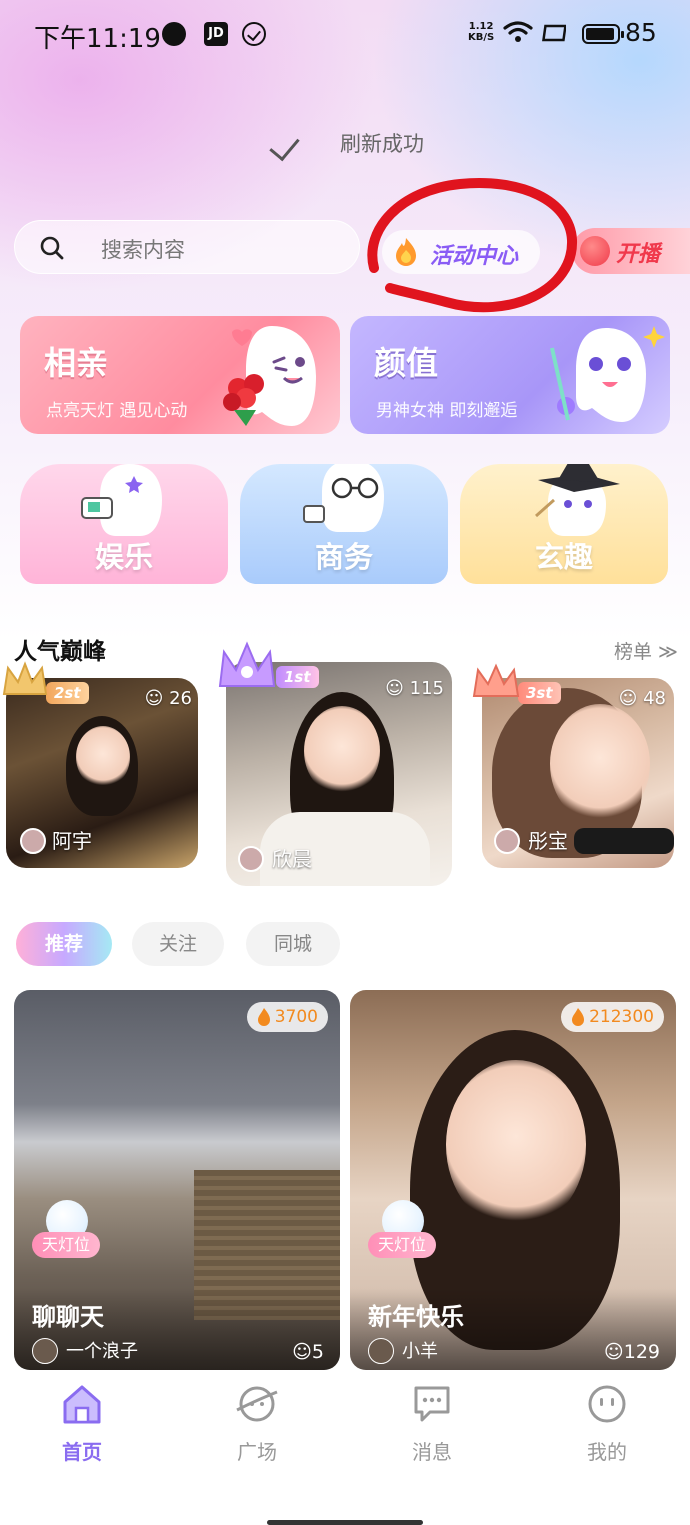 The image size is (690, 1525). I want to click on category-subtitle: 男神女神 即刻邂逅, so click(447, 411).